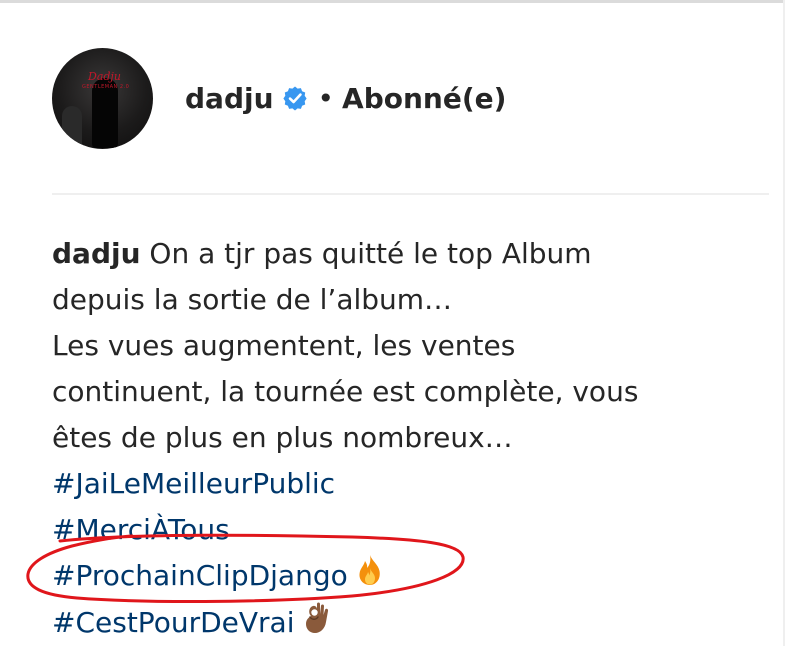 This screenshot has width=785, height=646. Describe the element at coordinates (173, 622) in the screenshot. I see `hashtag-link: #CestPourDeVrai` at that location.